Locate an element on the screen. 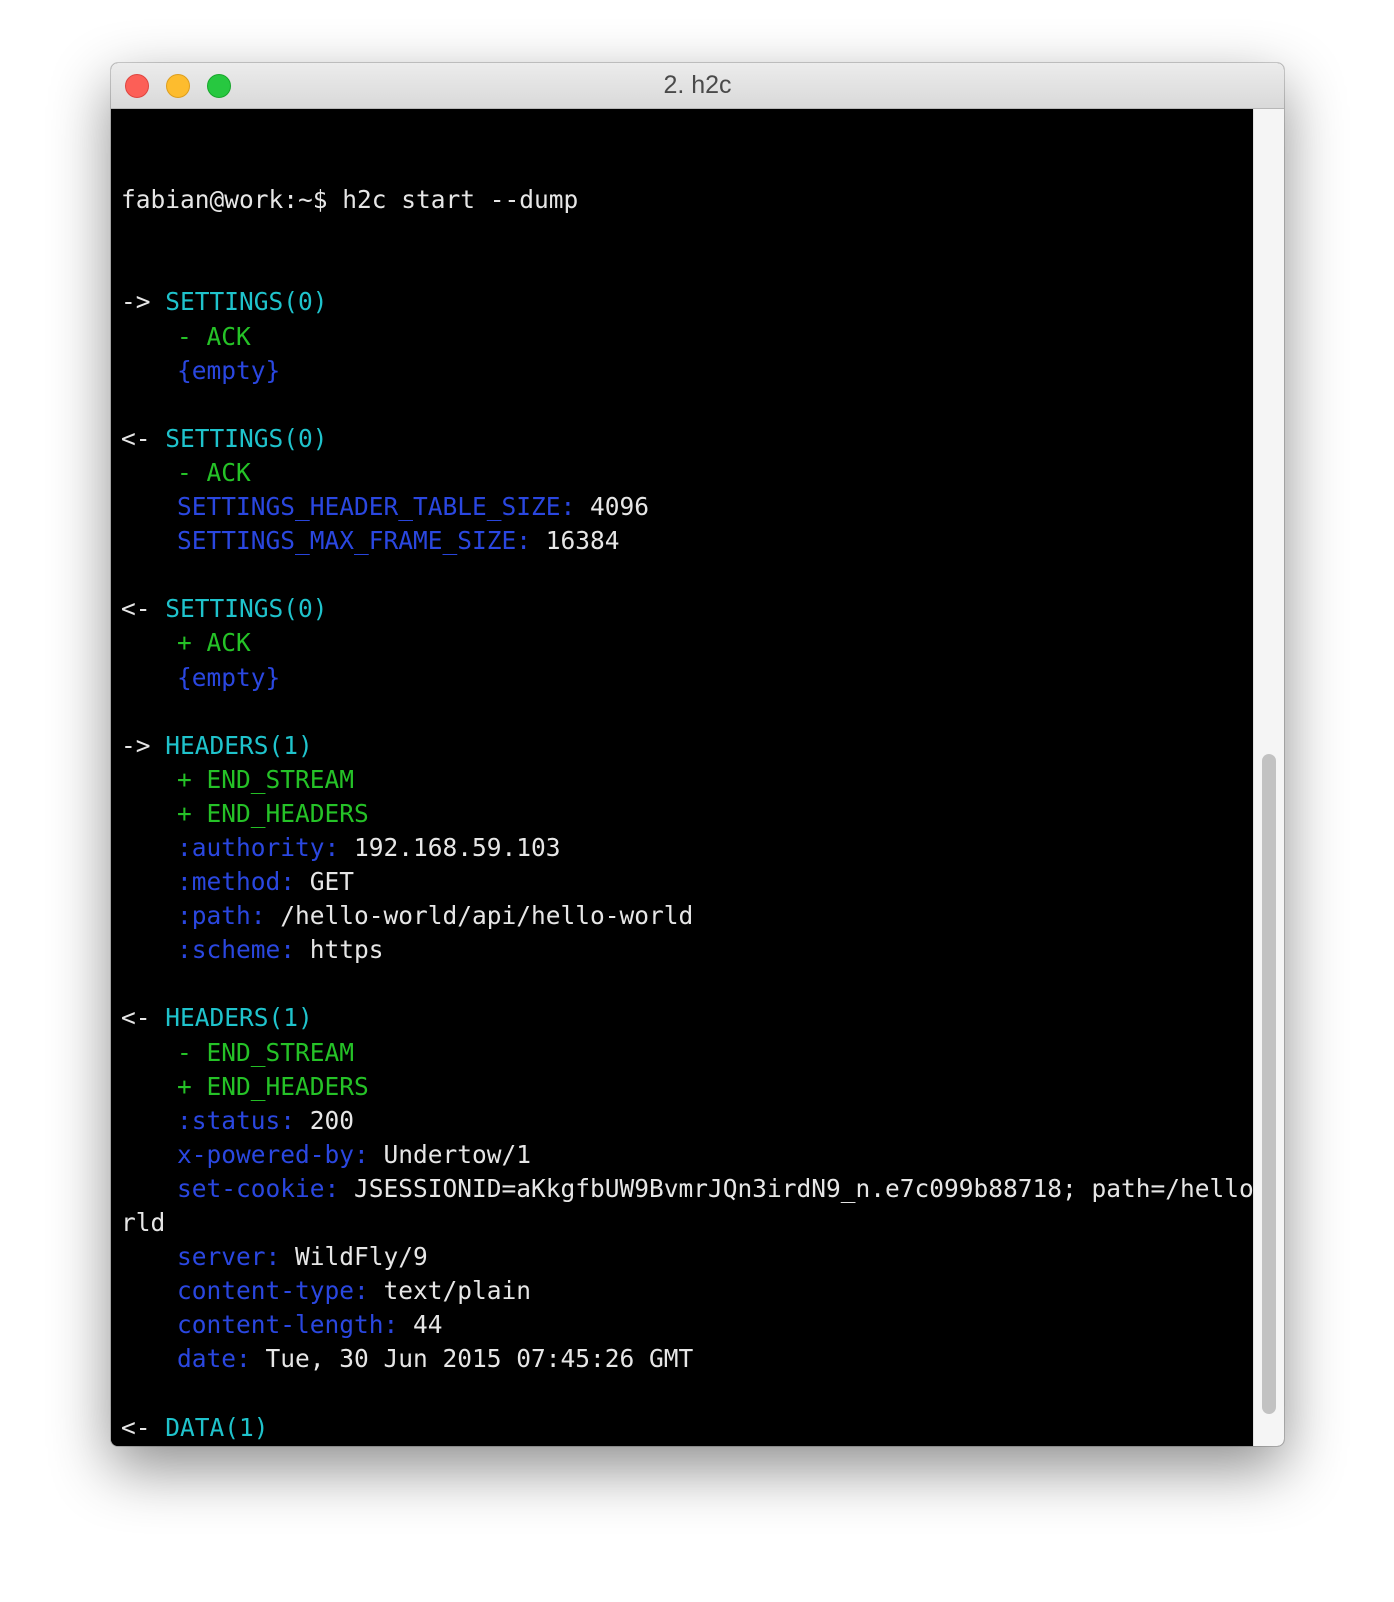 This screenshot has height=1602, width=1394. header-key: set-cookie: is located at coordinates (258, 1188).